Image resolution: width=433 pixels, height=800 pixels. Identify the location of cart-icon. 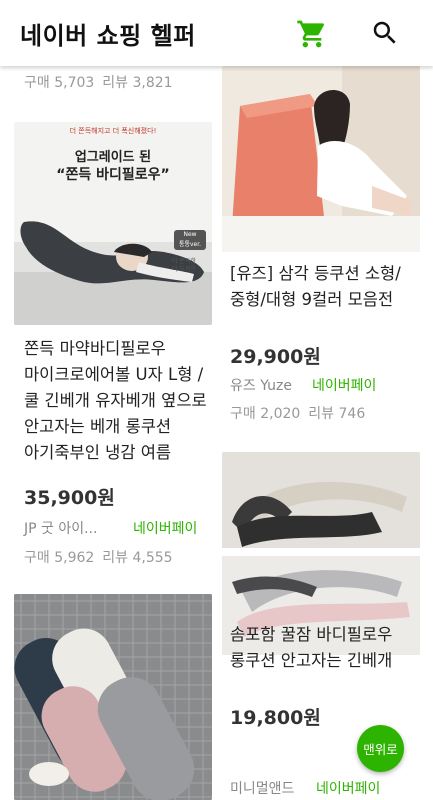
(311, 34).